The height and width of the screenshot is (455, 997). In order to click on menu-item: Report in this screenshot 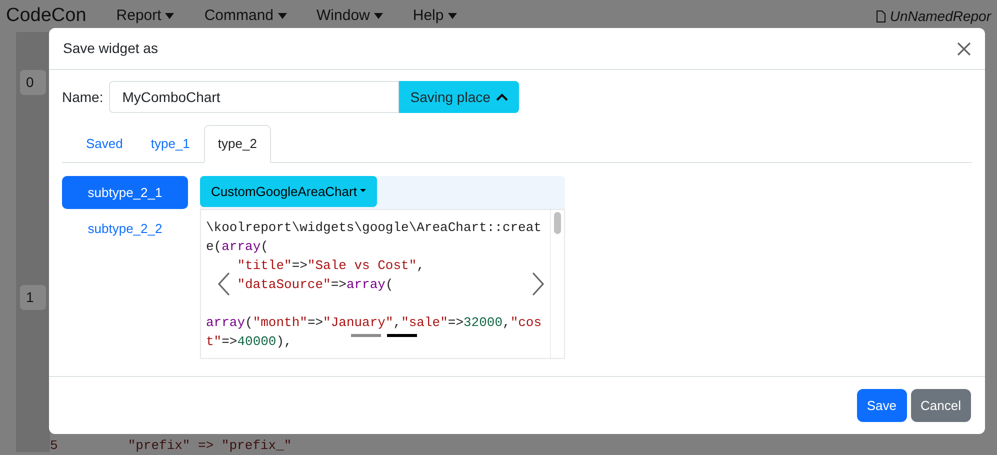, I will do `click(145, 16)`.